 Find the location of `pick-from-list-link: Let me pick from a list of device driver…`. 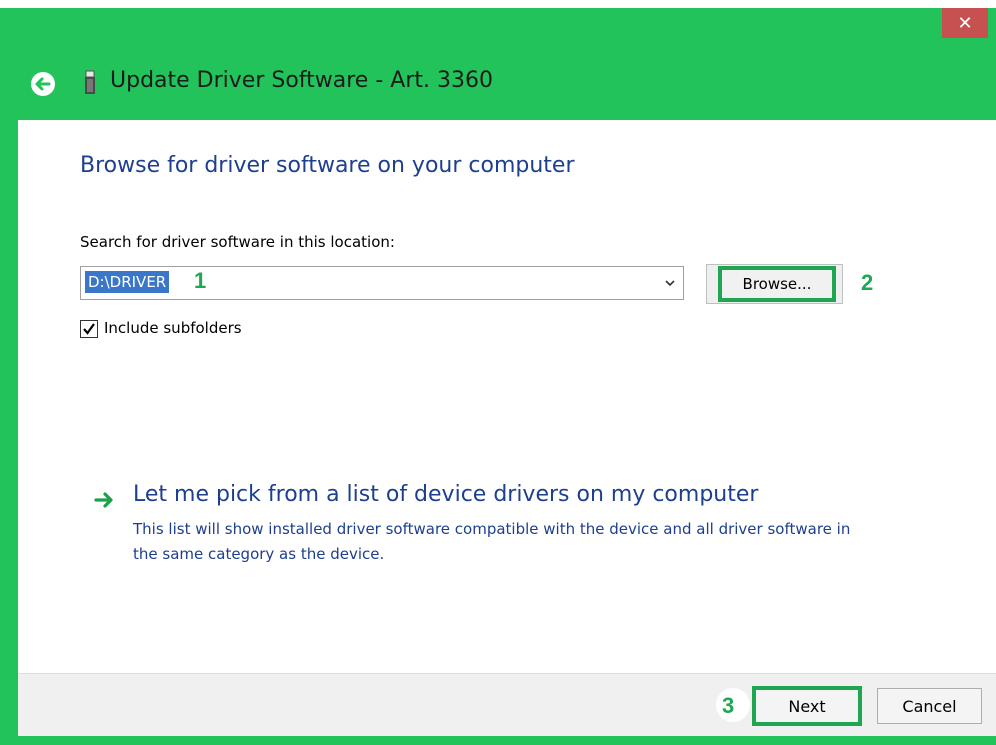

pick-from-list-link: Let me pick from a list of device driver… is located at coordinates (445, 494).